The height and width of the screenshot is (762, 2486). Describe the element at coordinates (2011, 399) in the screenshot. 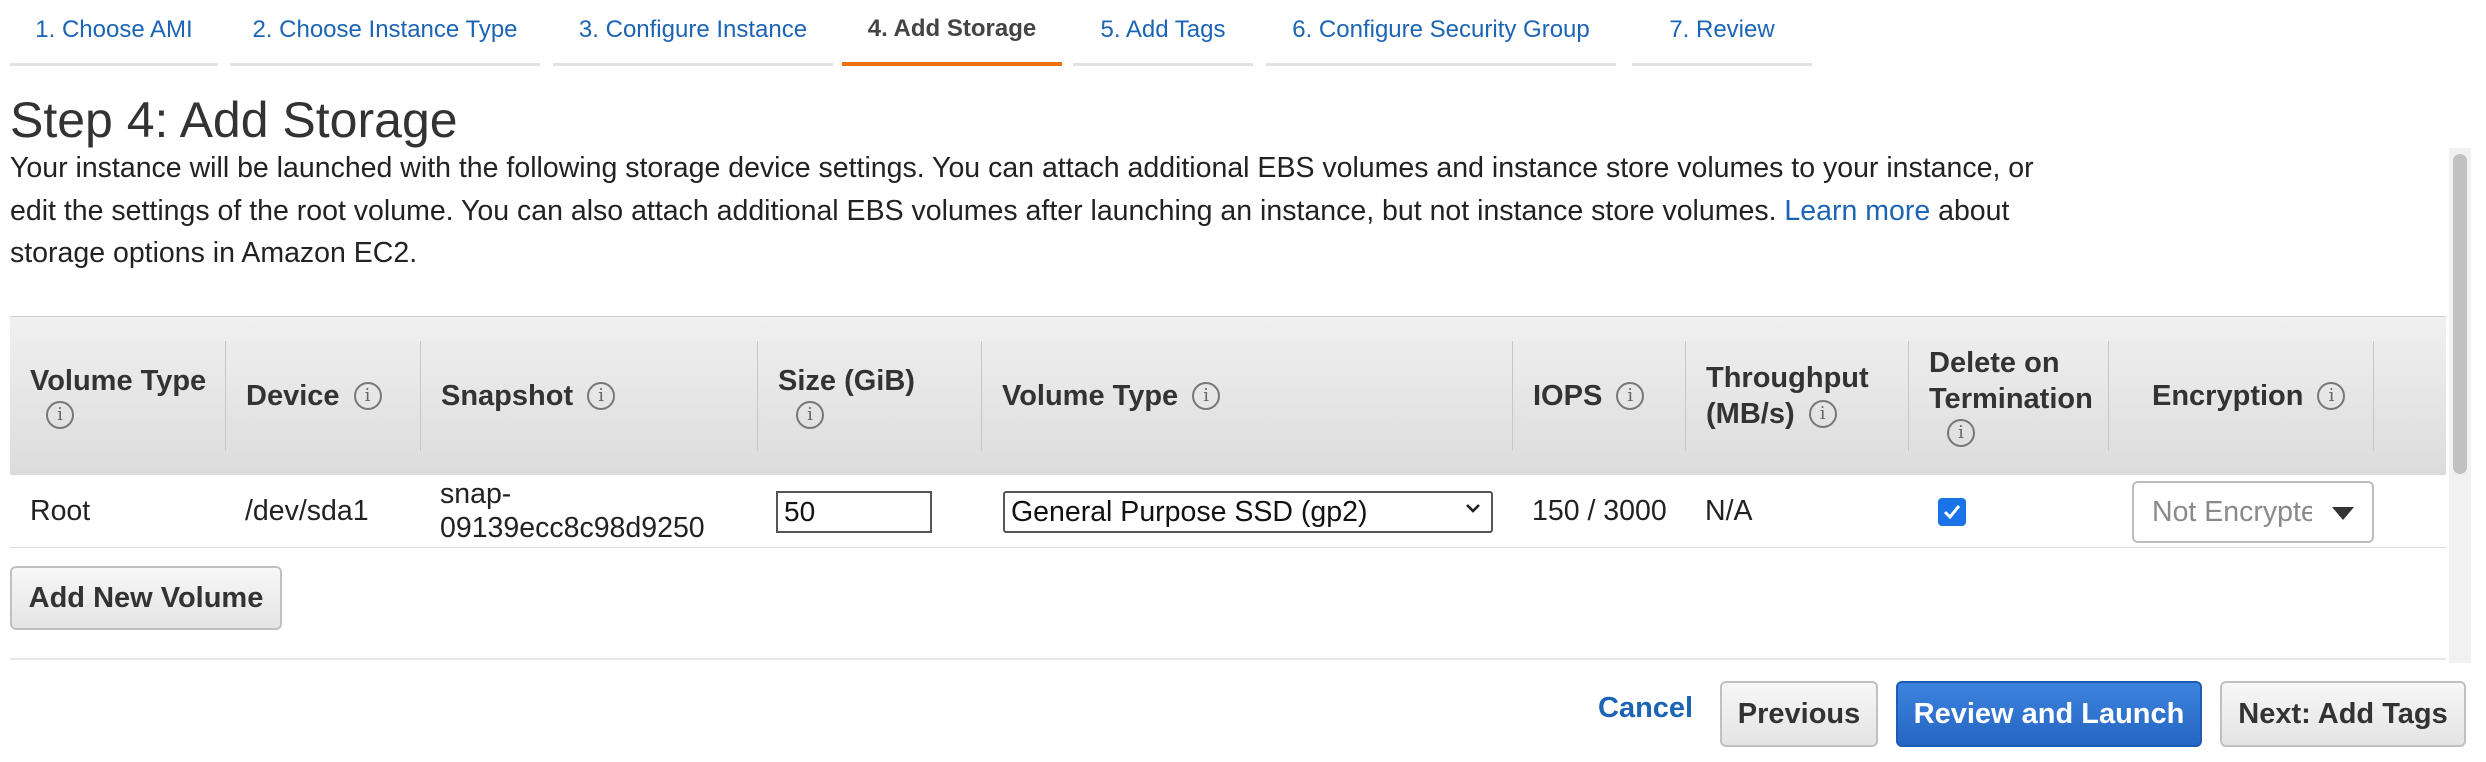

I see `header-label: Termination` at that location.